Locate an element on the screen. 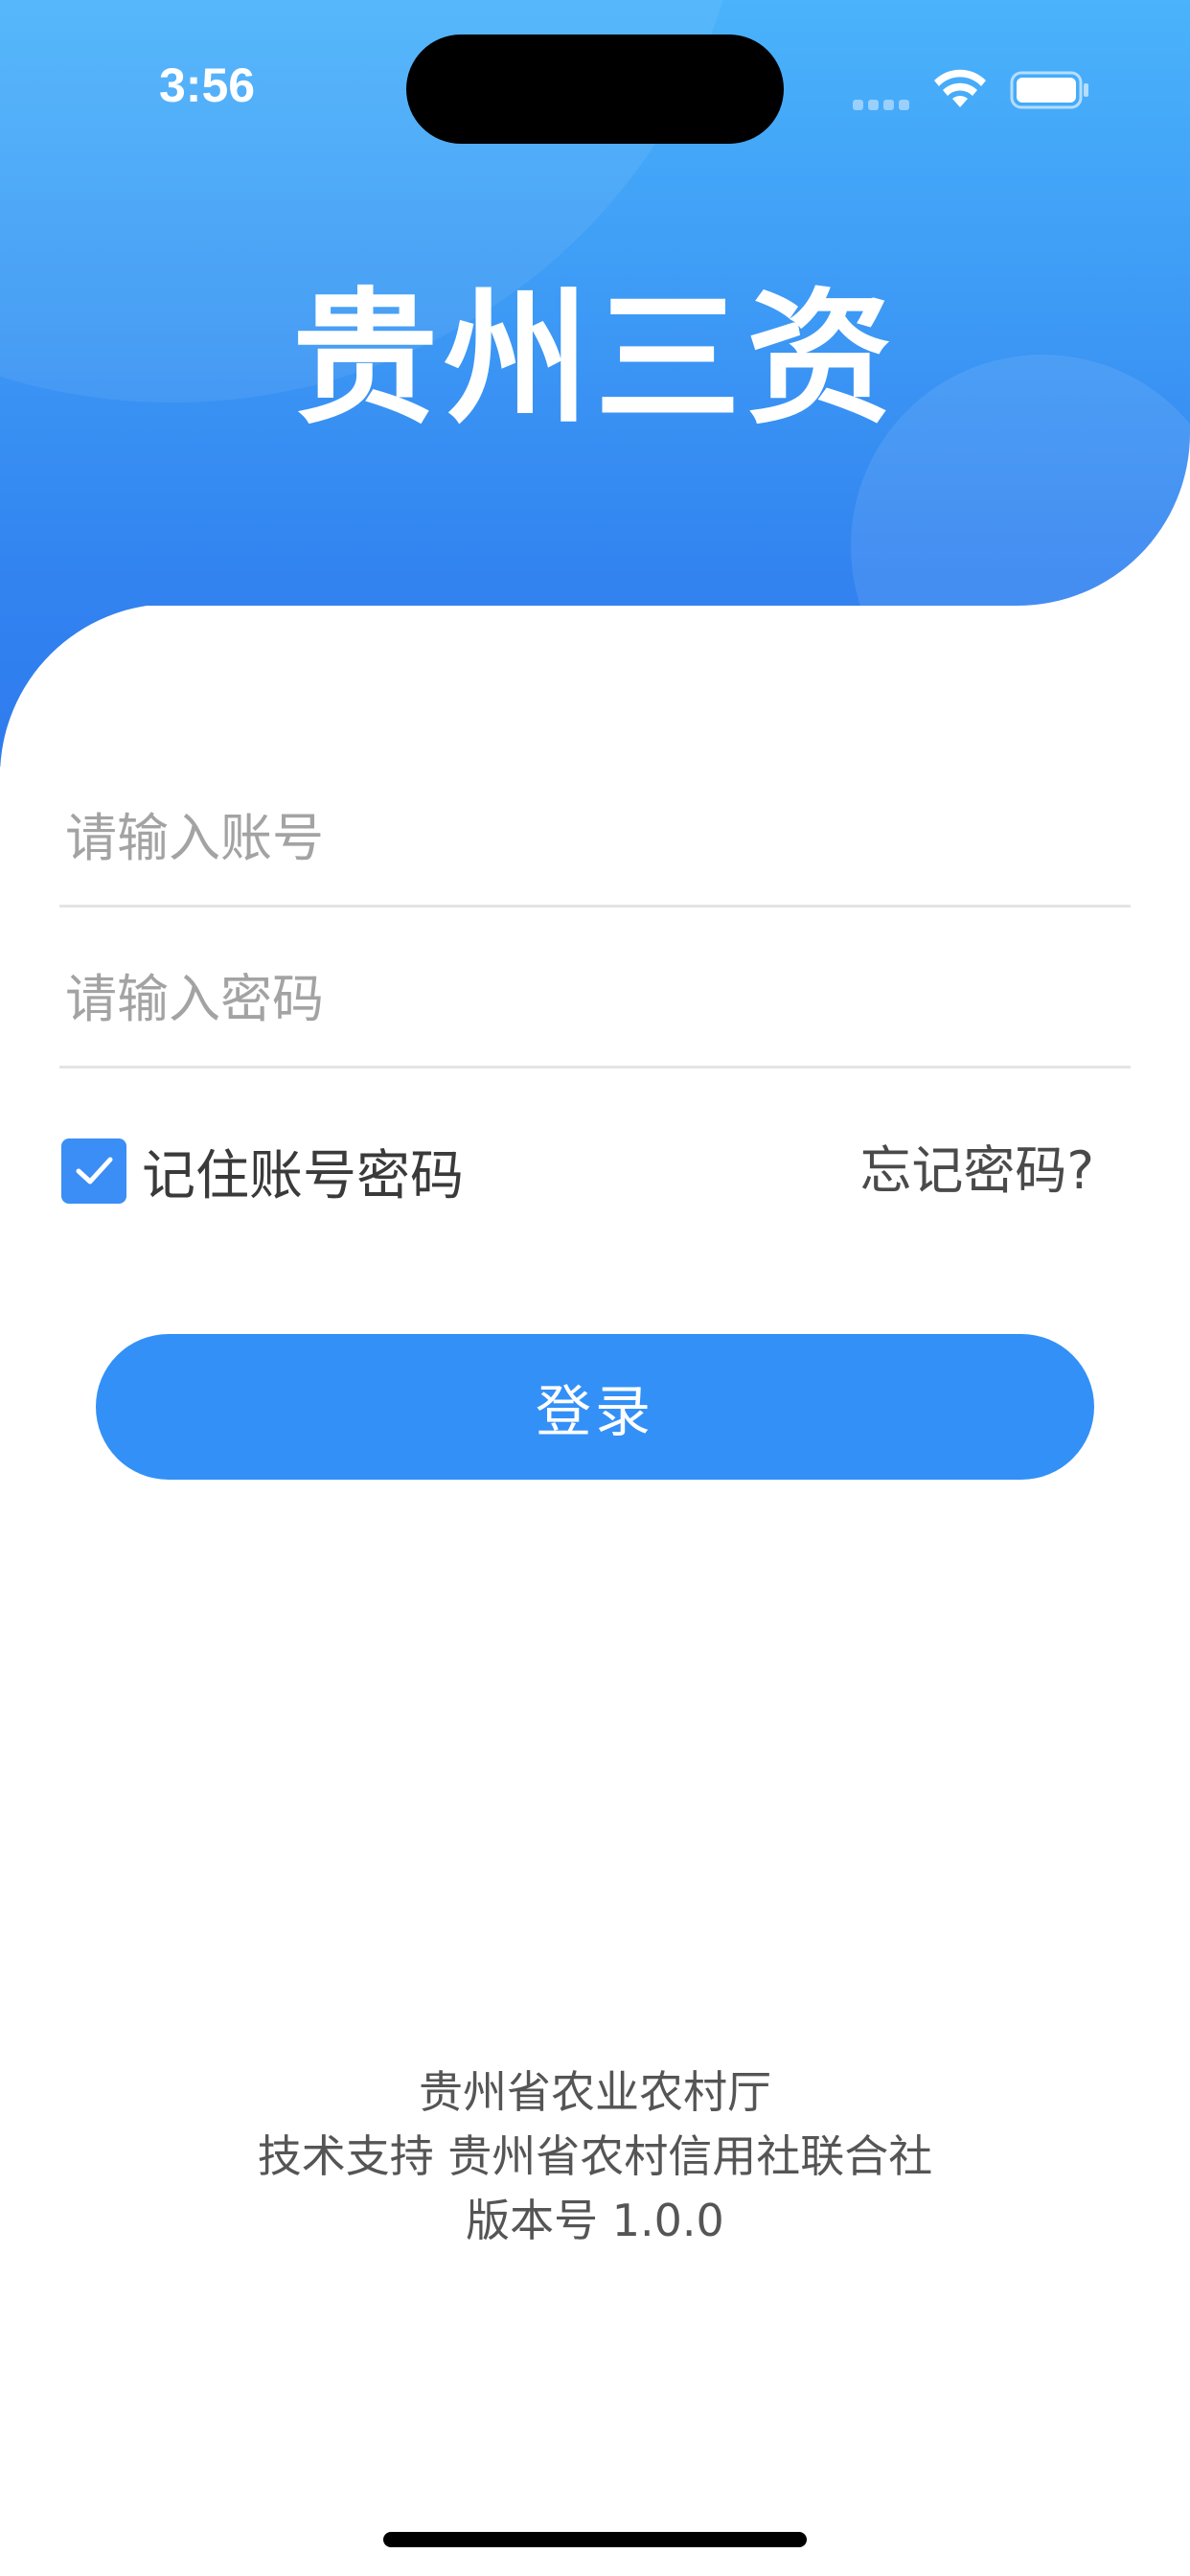 The width and height of the screenshot is (1190, 2576). home-indicator is located at coordinates (595, 2539).